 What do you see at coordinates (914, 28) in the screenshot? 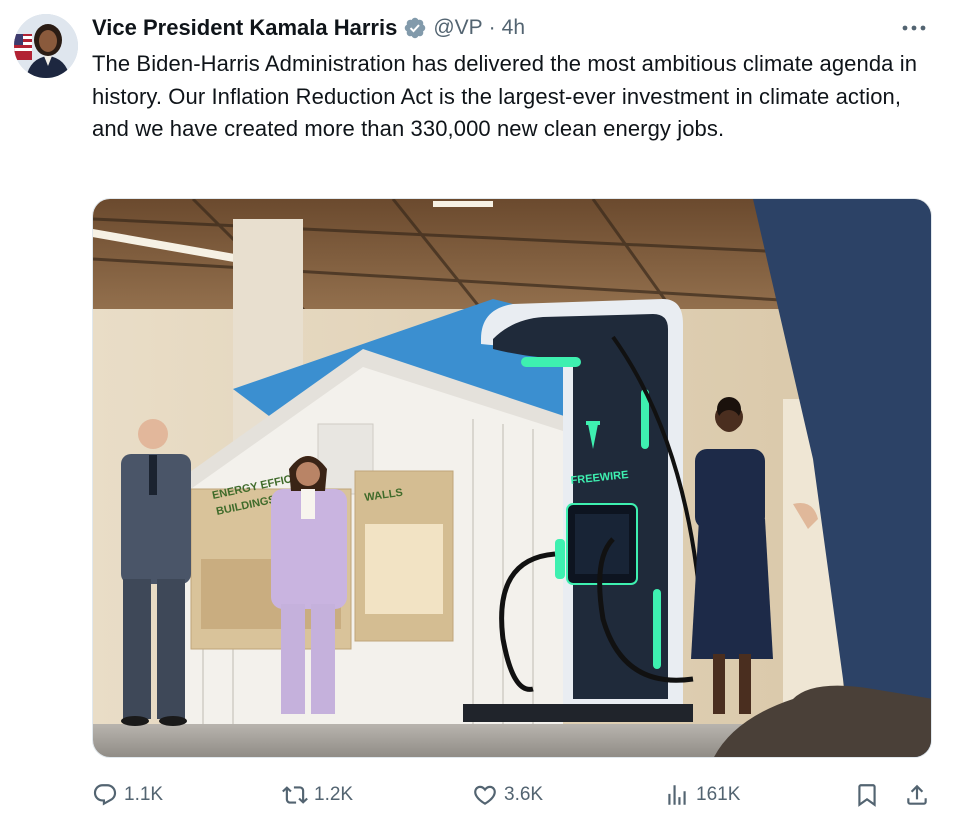
I see `more-options-icon` at bounding box center [914, 28].